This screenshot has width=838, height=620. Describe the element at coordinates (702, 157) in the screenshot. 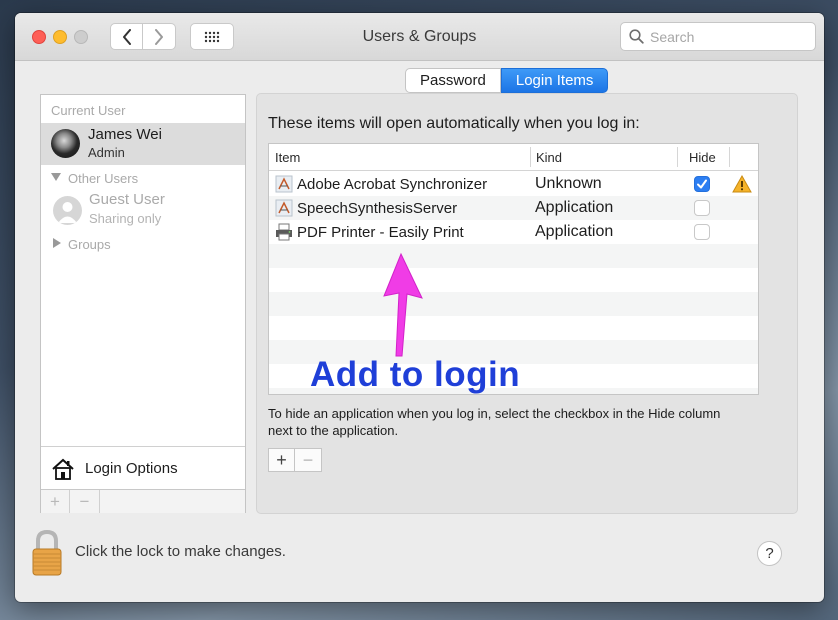

I see `column-header-hide: Hide` at that location.